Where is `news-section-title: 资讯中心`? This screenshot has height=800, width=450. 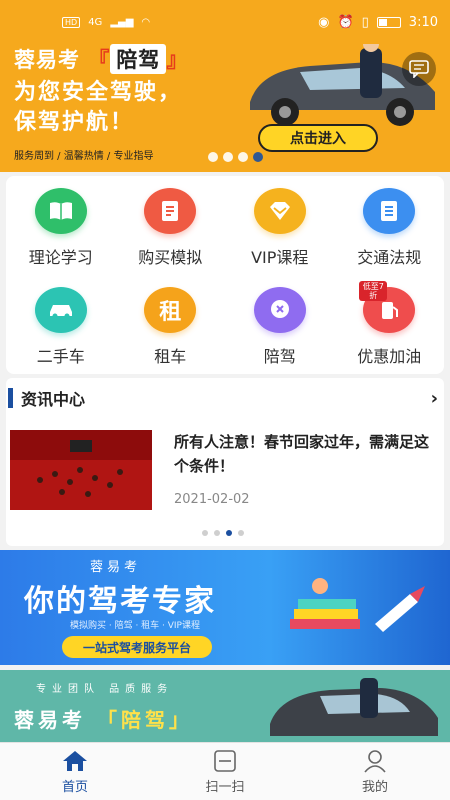 news-section-title: 资讯中心 is located at coordinates (53, 399).